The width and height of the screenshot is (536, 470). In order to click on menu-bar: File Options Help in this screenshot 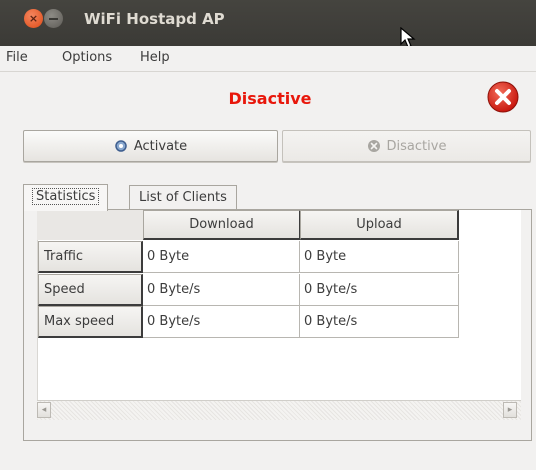, I will do `click(268, 59)`.